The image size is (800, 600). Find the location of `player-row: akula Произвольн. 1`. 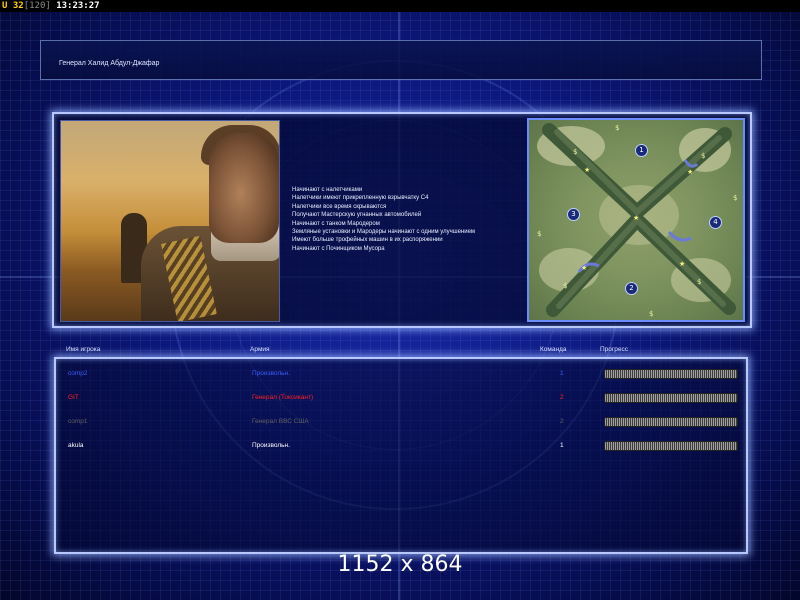

player-row: akula Произвольн. 1 is located at coordinates (401, 446).